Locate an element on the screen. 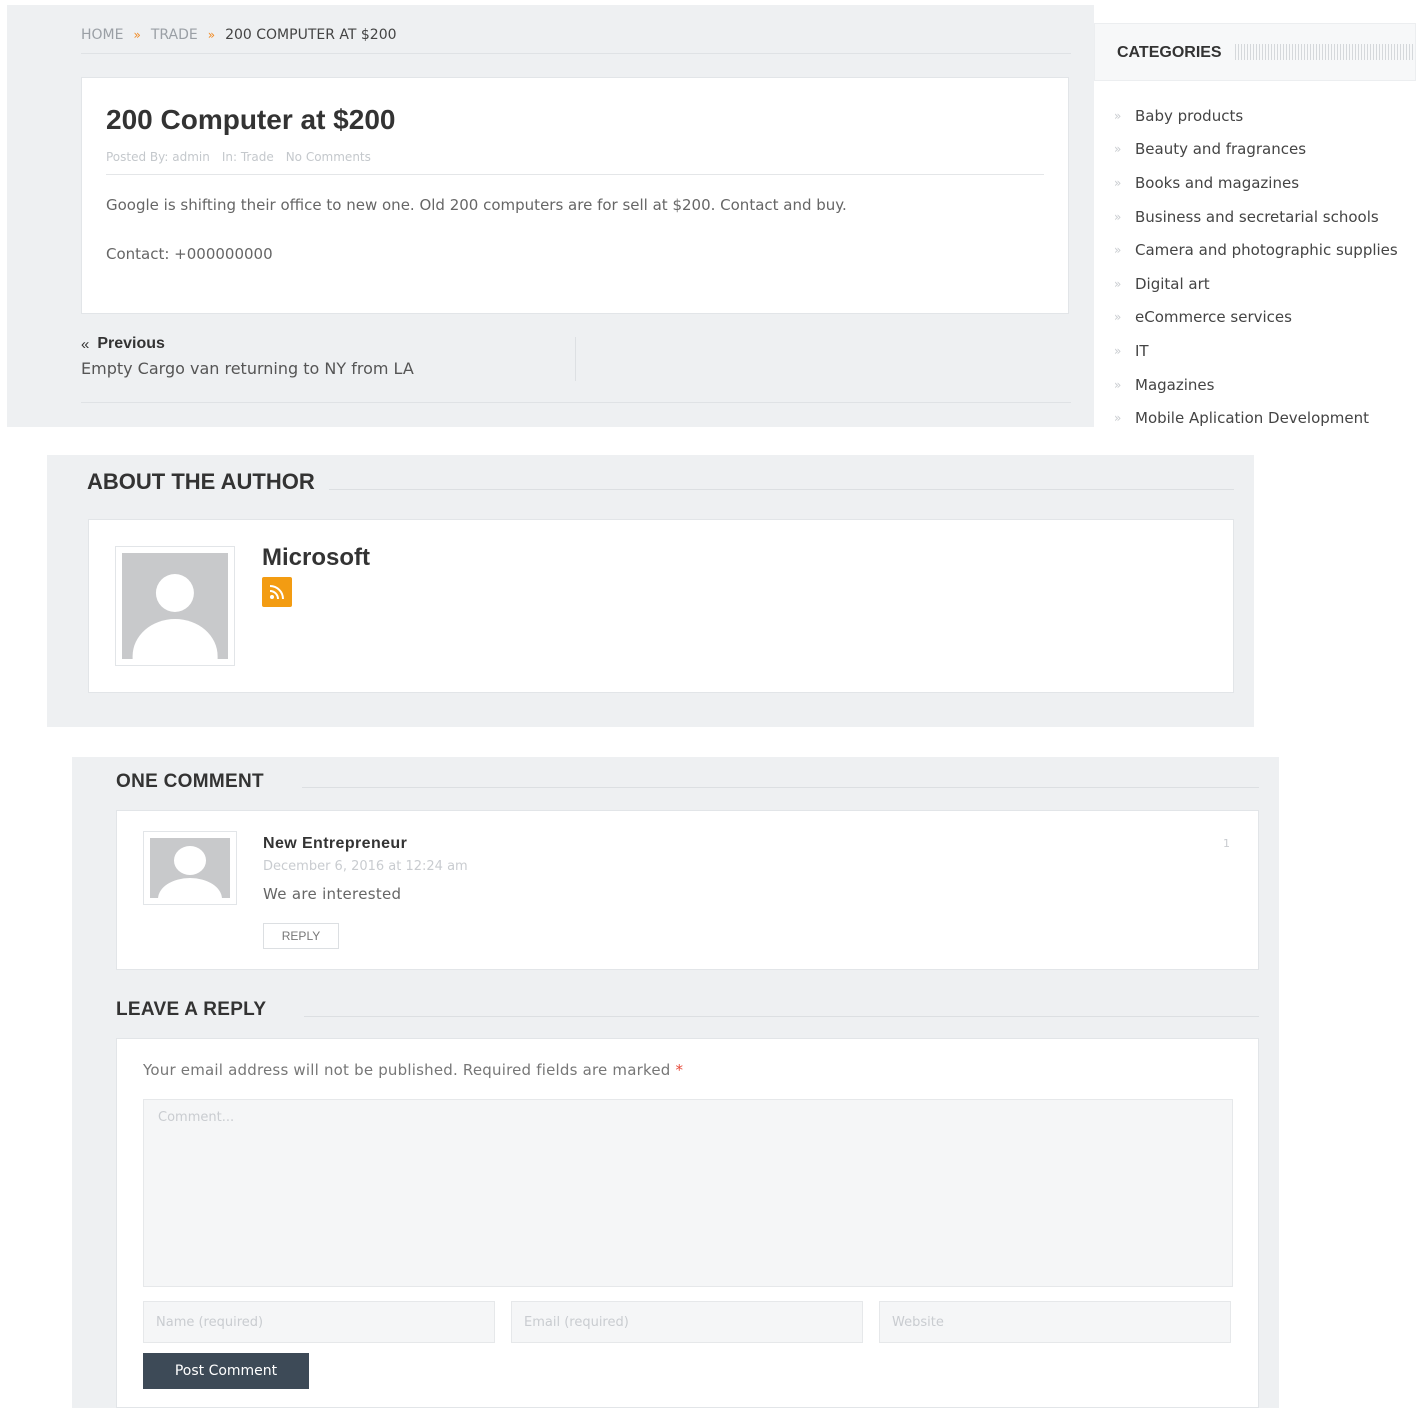  author-name: Microsoft is located at coordinates (316, 558).